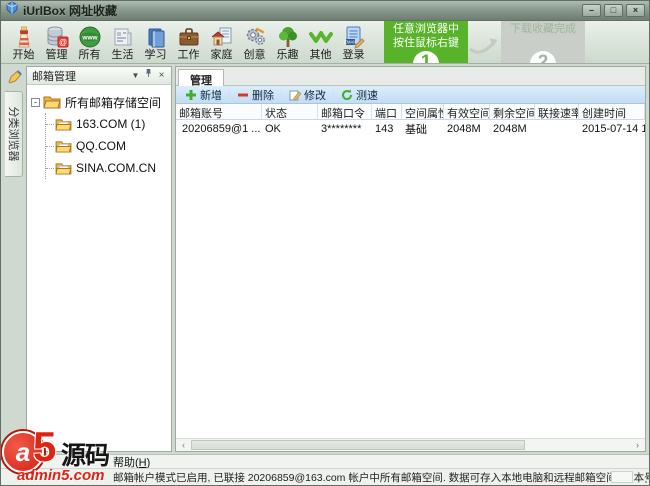  I want to click on vertical-tab-category-browser: 分类浏览器, so click(14, 134).